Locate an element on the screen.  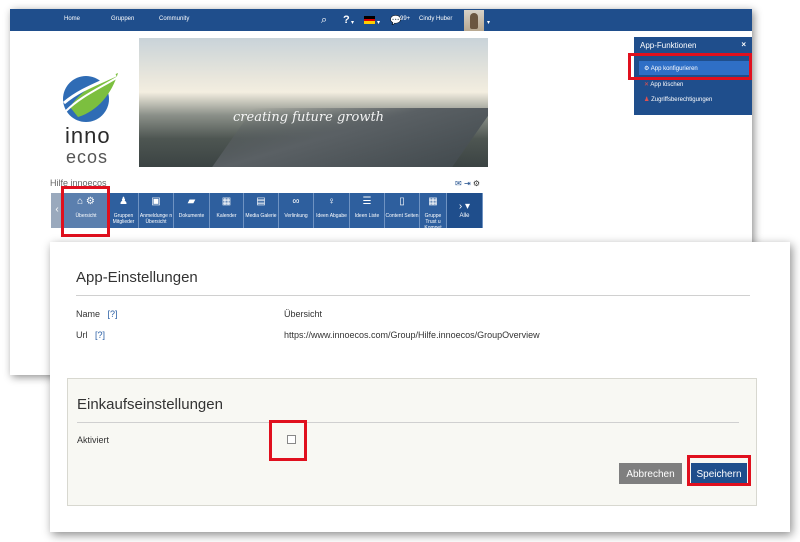
tab-gruppen-mitglieder: ♟ Gruppen Mitglieder is located at coordinates (124, 210).